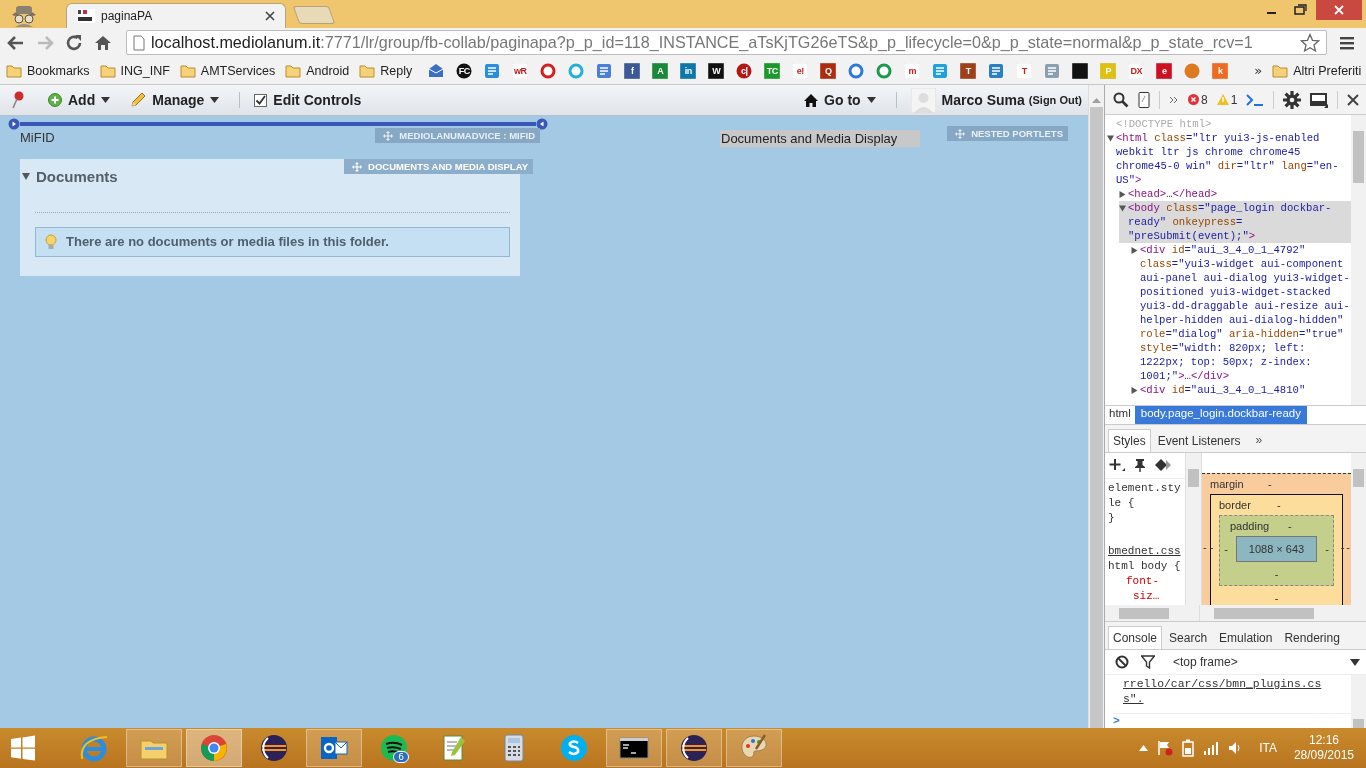  What do you see at coordinates (1319, 99) in the screenshot?
I see `dock-icon` at bounding box center [1319, 99].